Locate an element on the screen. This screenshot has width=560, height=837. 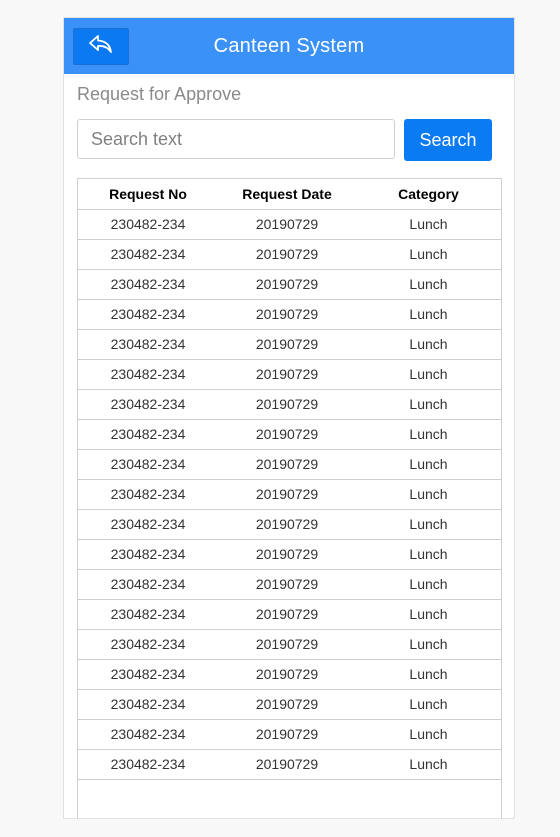
search-button: Search is located at coordinates (448, 140).